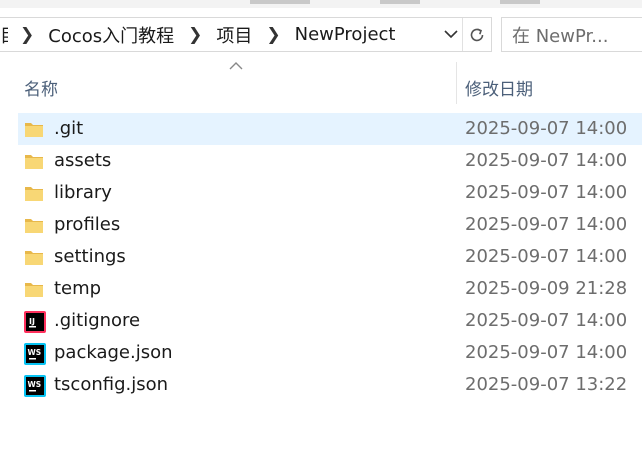  Describe the element at coordinates (321, 83) in the screenshot. I see `column-header` at that location.